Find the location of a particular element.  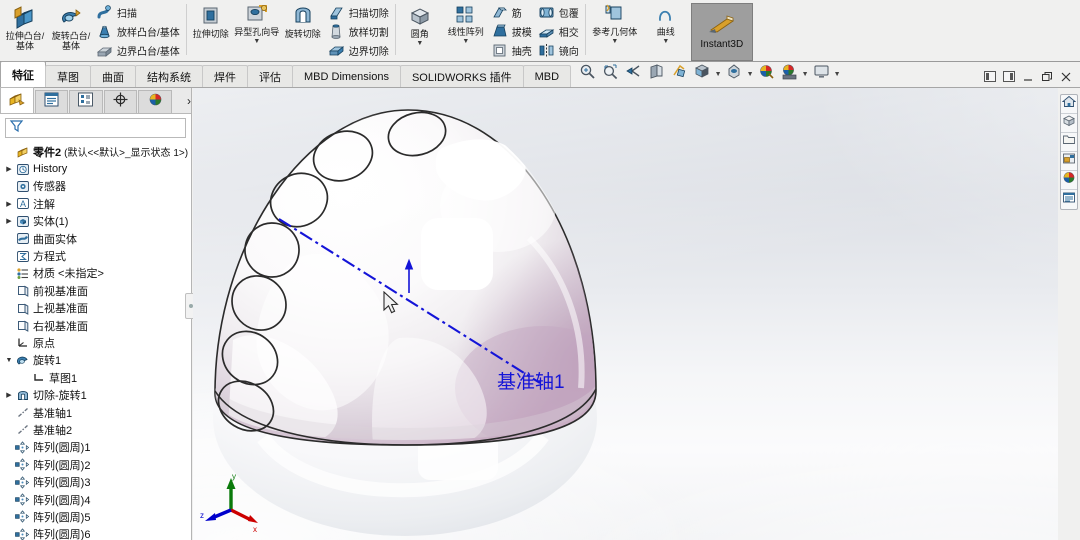

linear-pattern-dropdown-arrow: ▼ is located at coordinates (466, 41).